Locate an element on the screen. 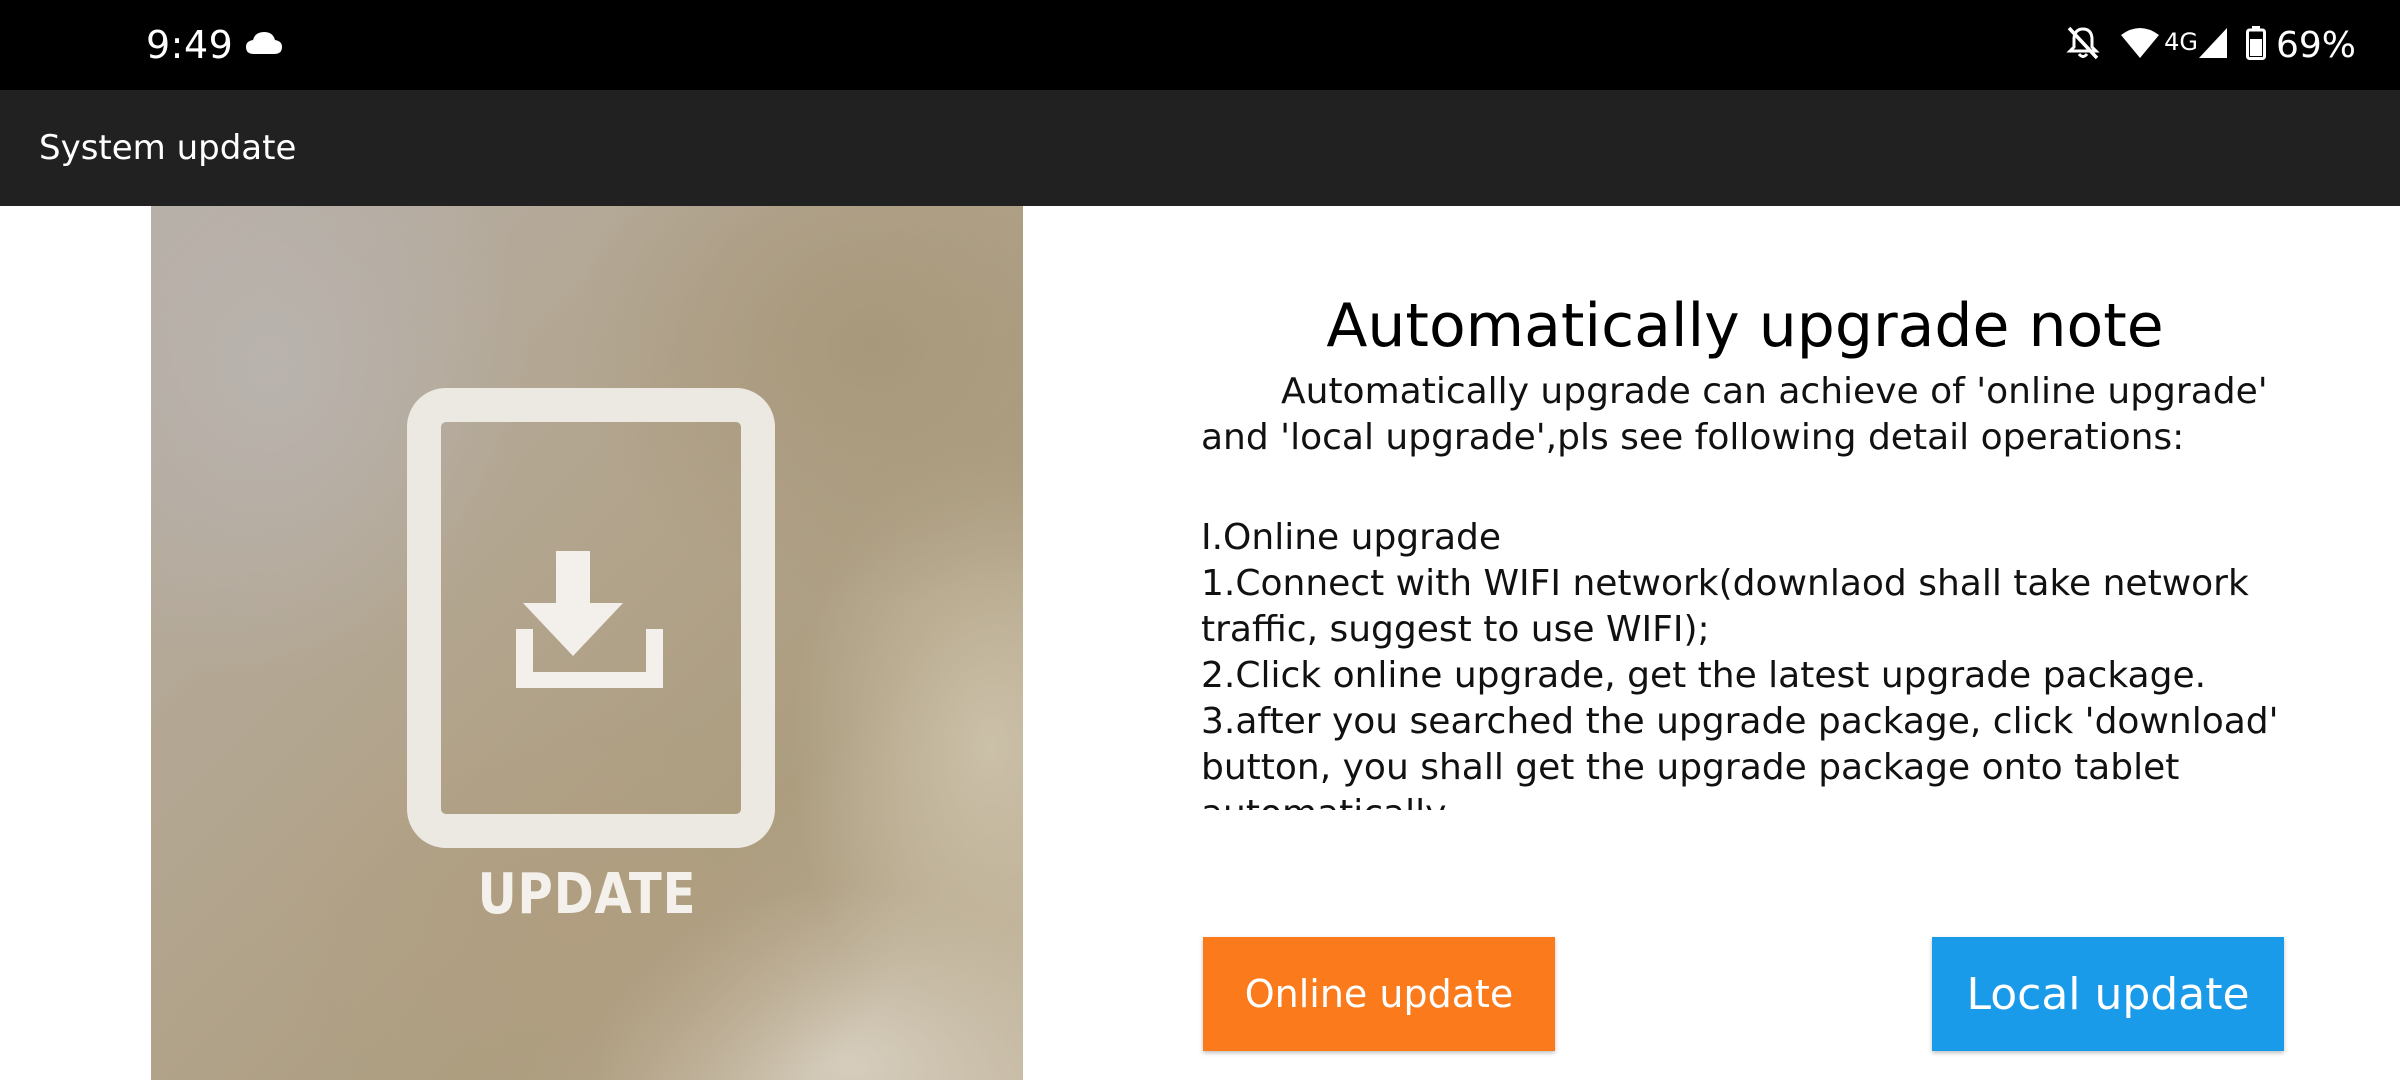 Image resolution: width=2400 pixels, height=1080 pixels. online-update-button: Online update is located at coordinates (1379, 994).